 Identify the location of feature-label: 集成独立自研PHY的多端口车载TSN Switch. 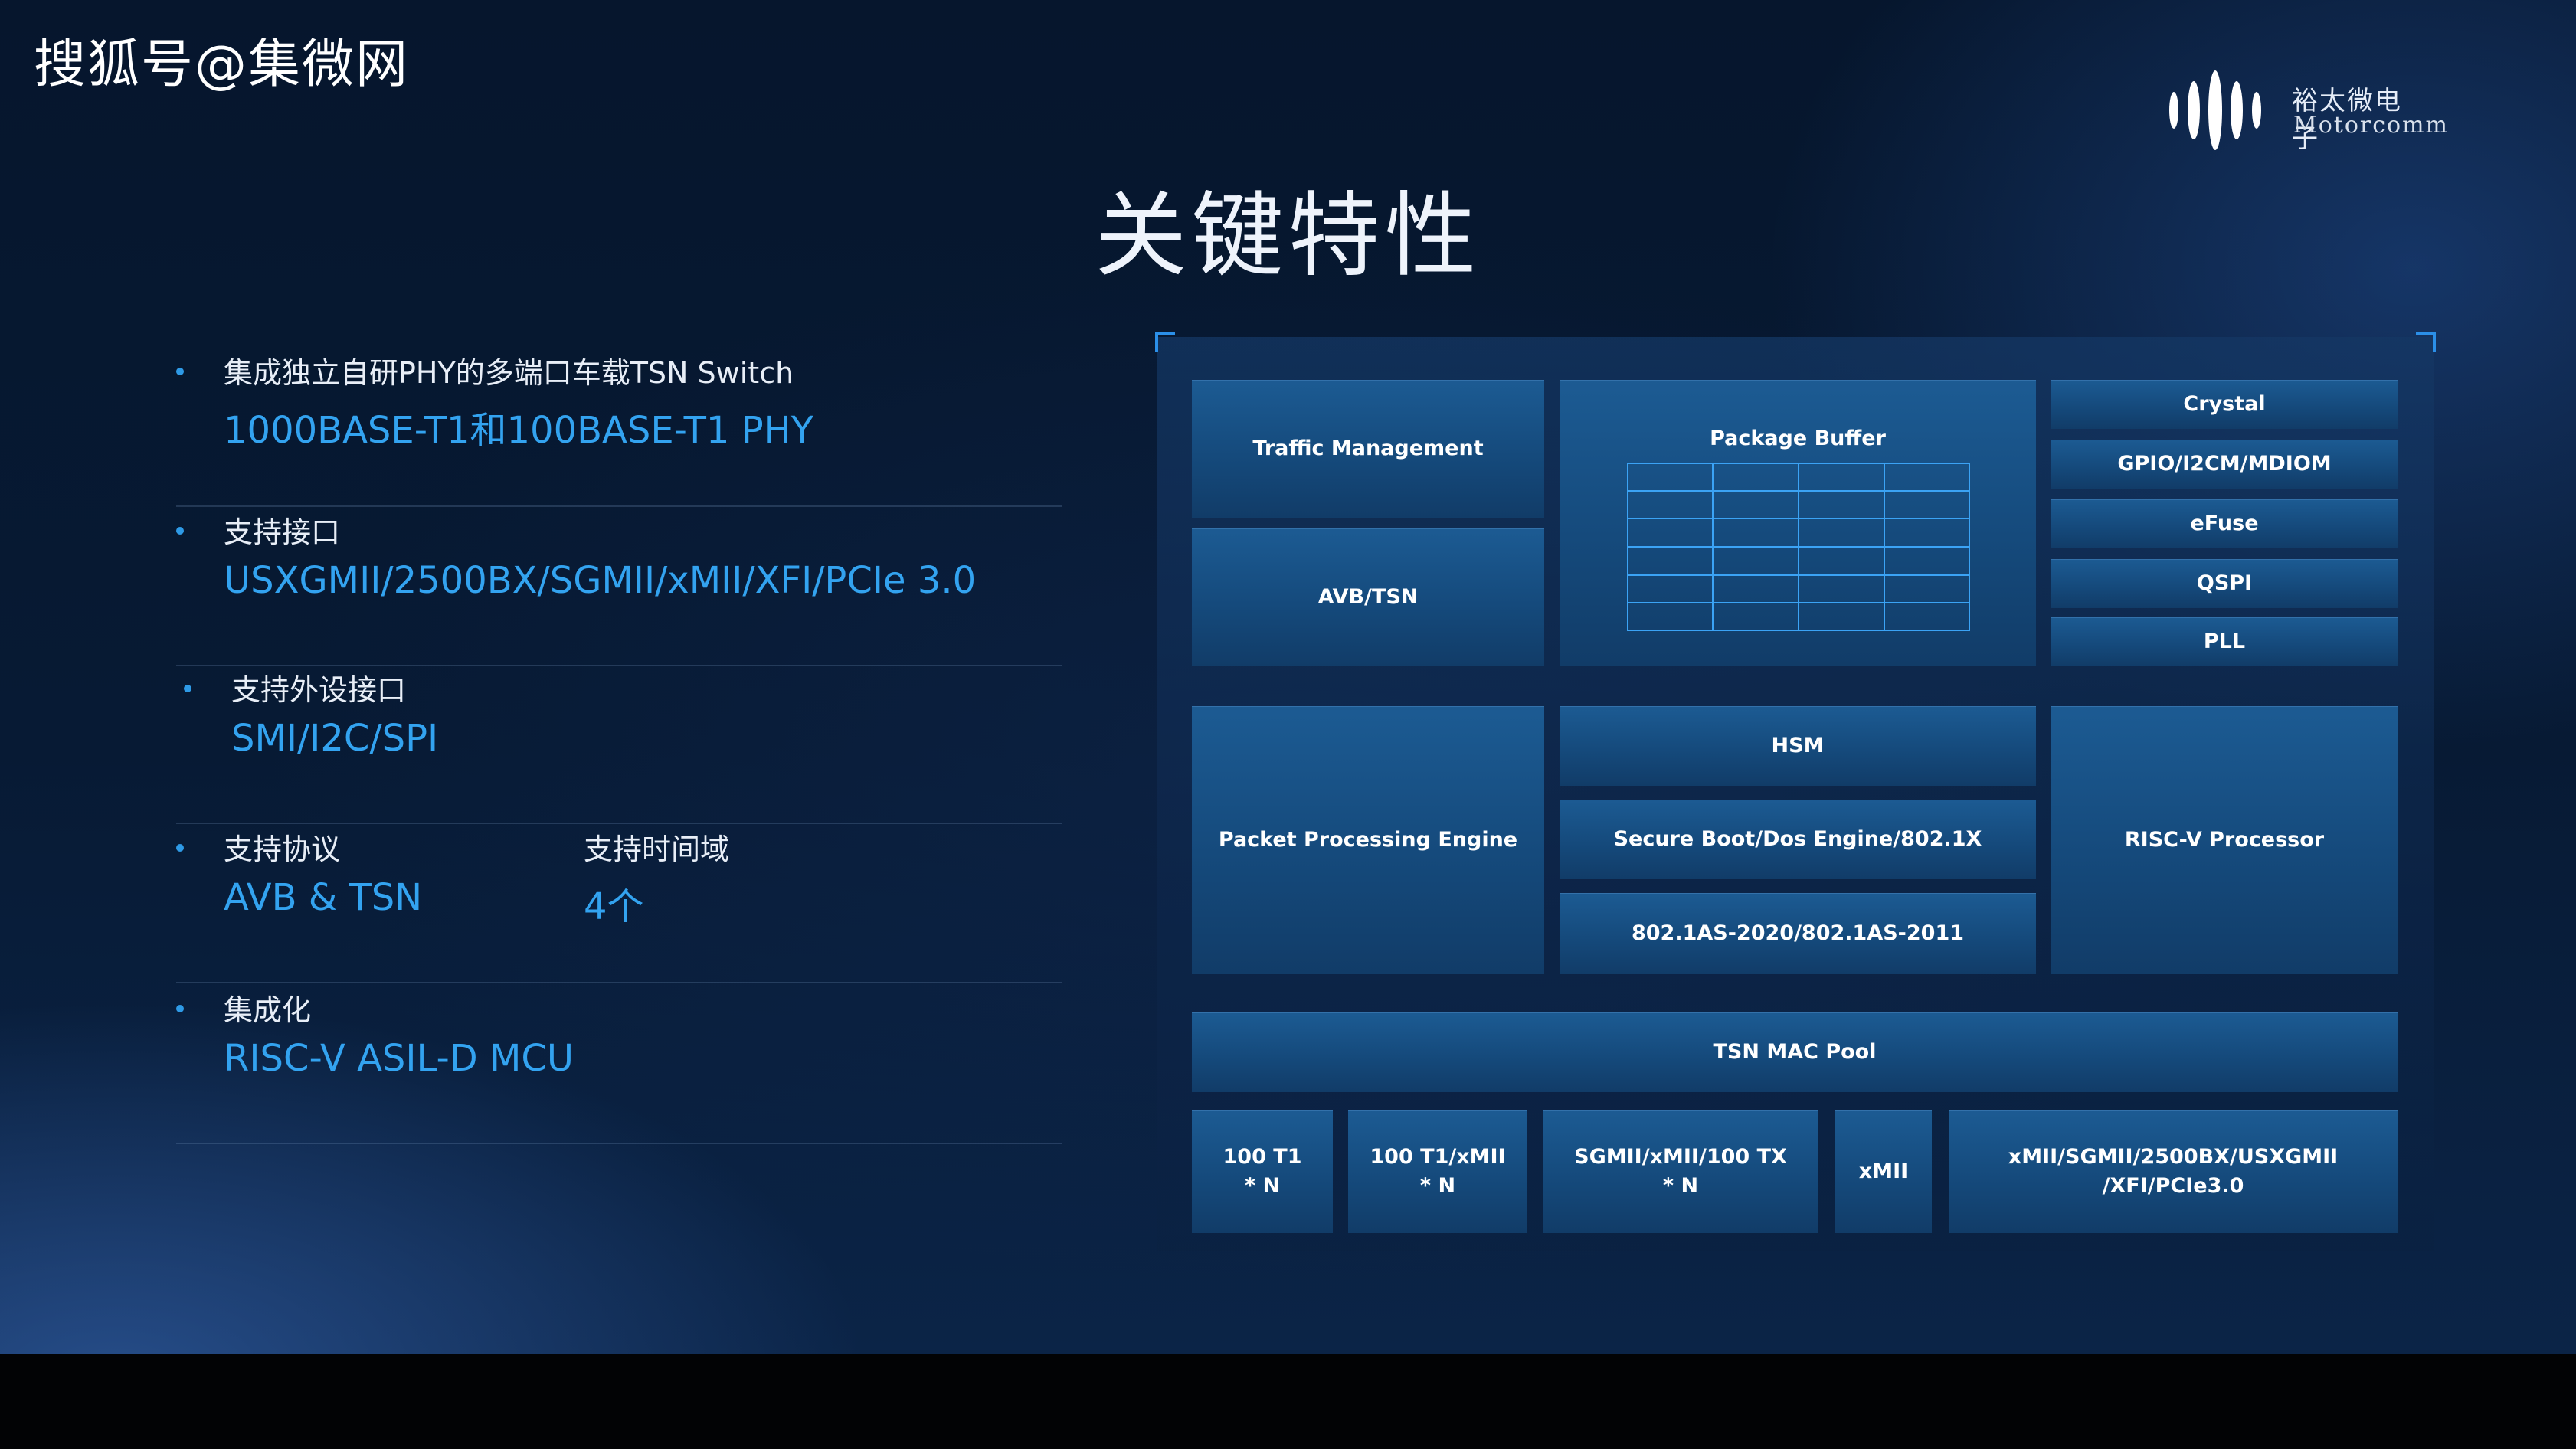
(509, 373).